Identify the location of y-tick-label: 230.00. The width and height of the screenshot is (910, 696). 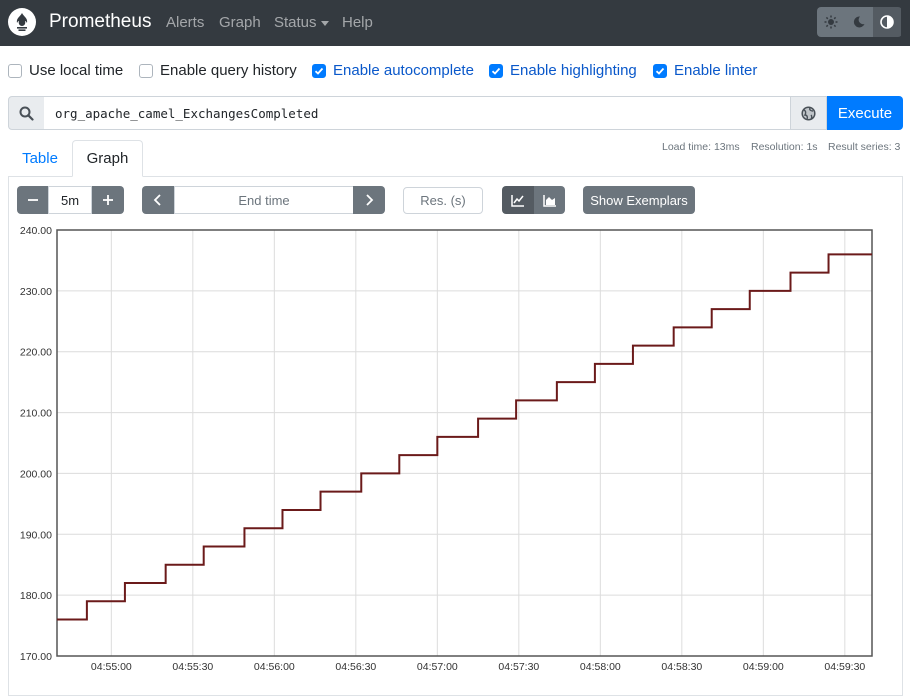
(36, 292).